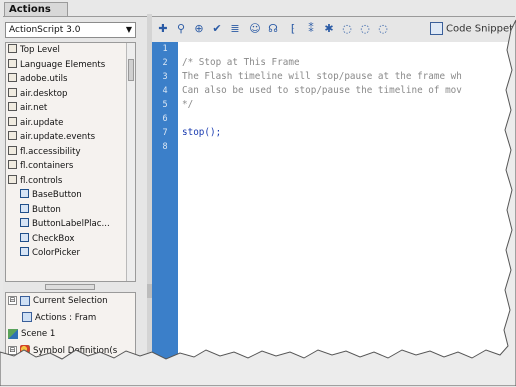 The width and height of the screenshot is (516, 387). Describe the element at coordinates (70, 108) in the screenshot. I see `library-item: air.net` at that location.